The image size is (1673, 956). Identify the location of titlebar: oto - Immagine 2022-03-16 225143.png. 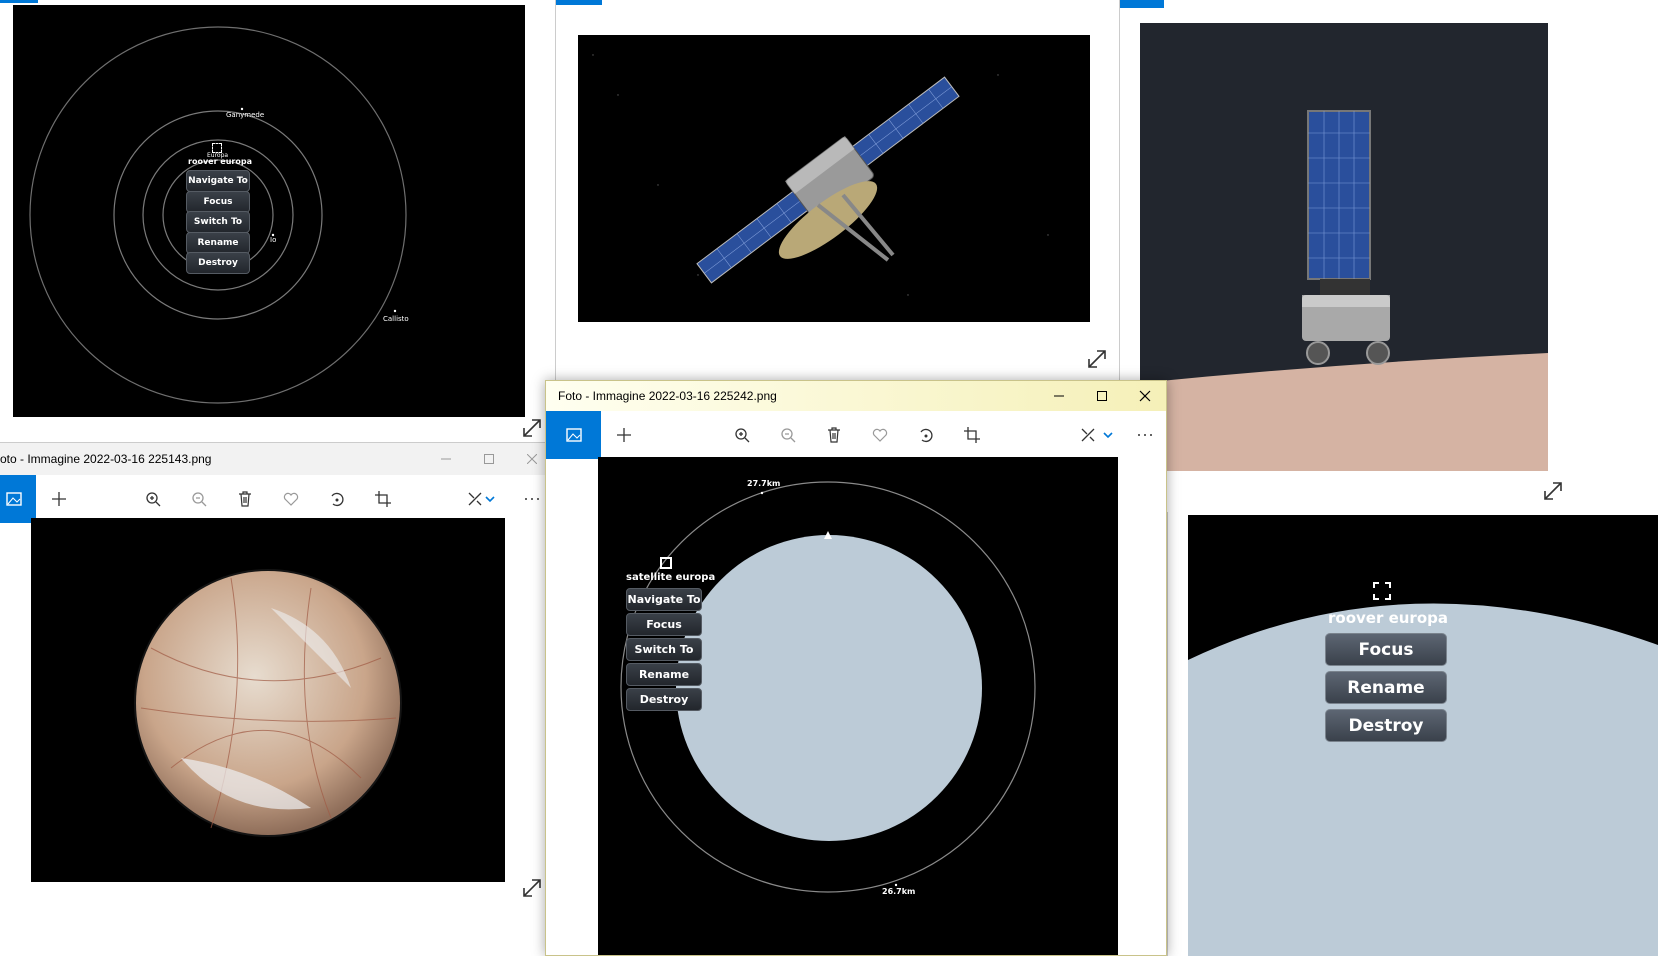
(272, 459).